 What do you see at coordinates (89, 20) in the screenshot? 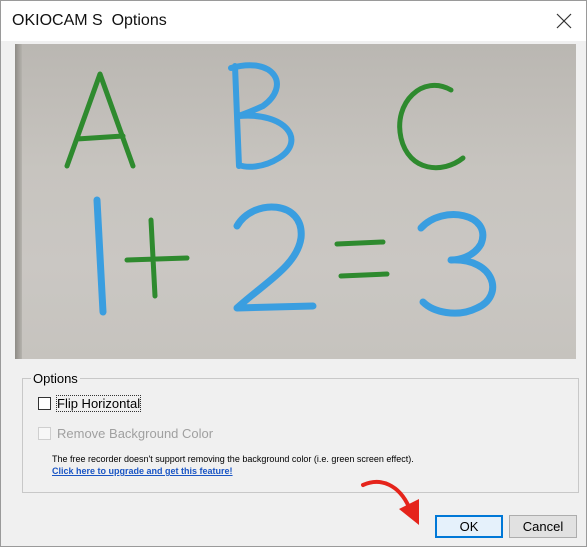
I see `window-title: OKIOCAM S Options` at bounding box center [89, 20].